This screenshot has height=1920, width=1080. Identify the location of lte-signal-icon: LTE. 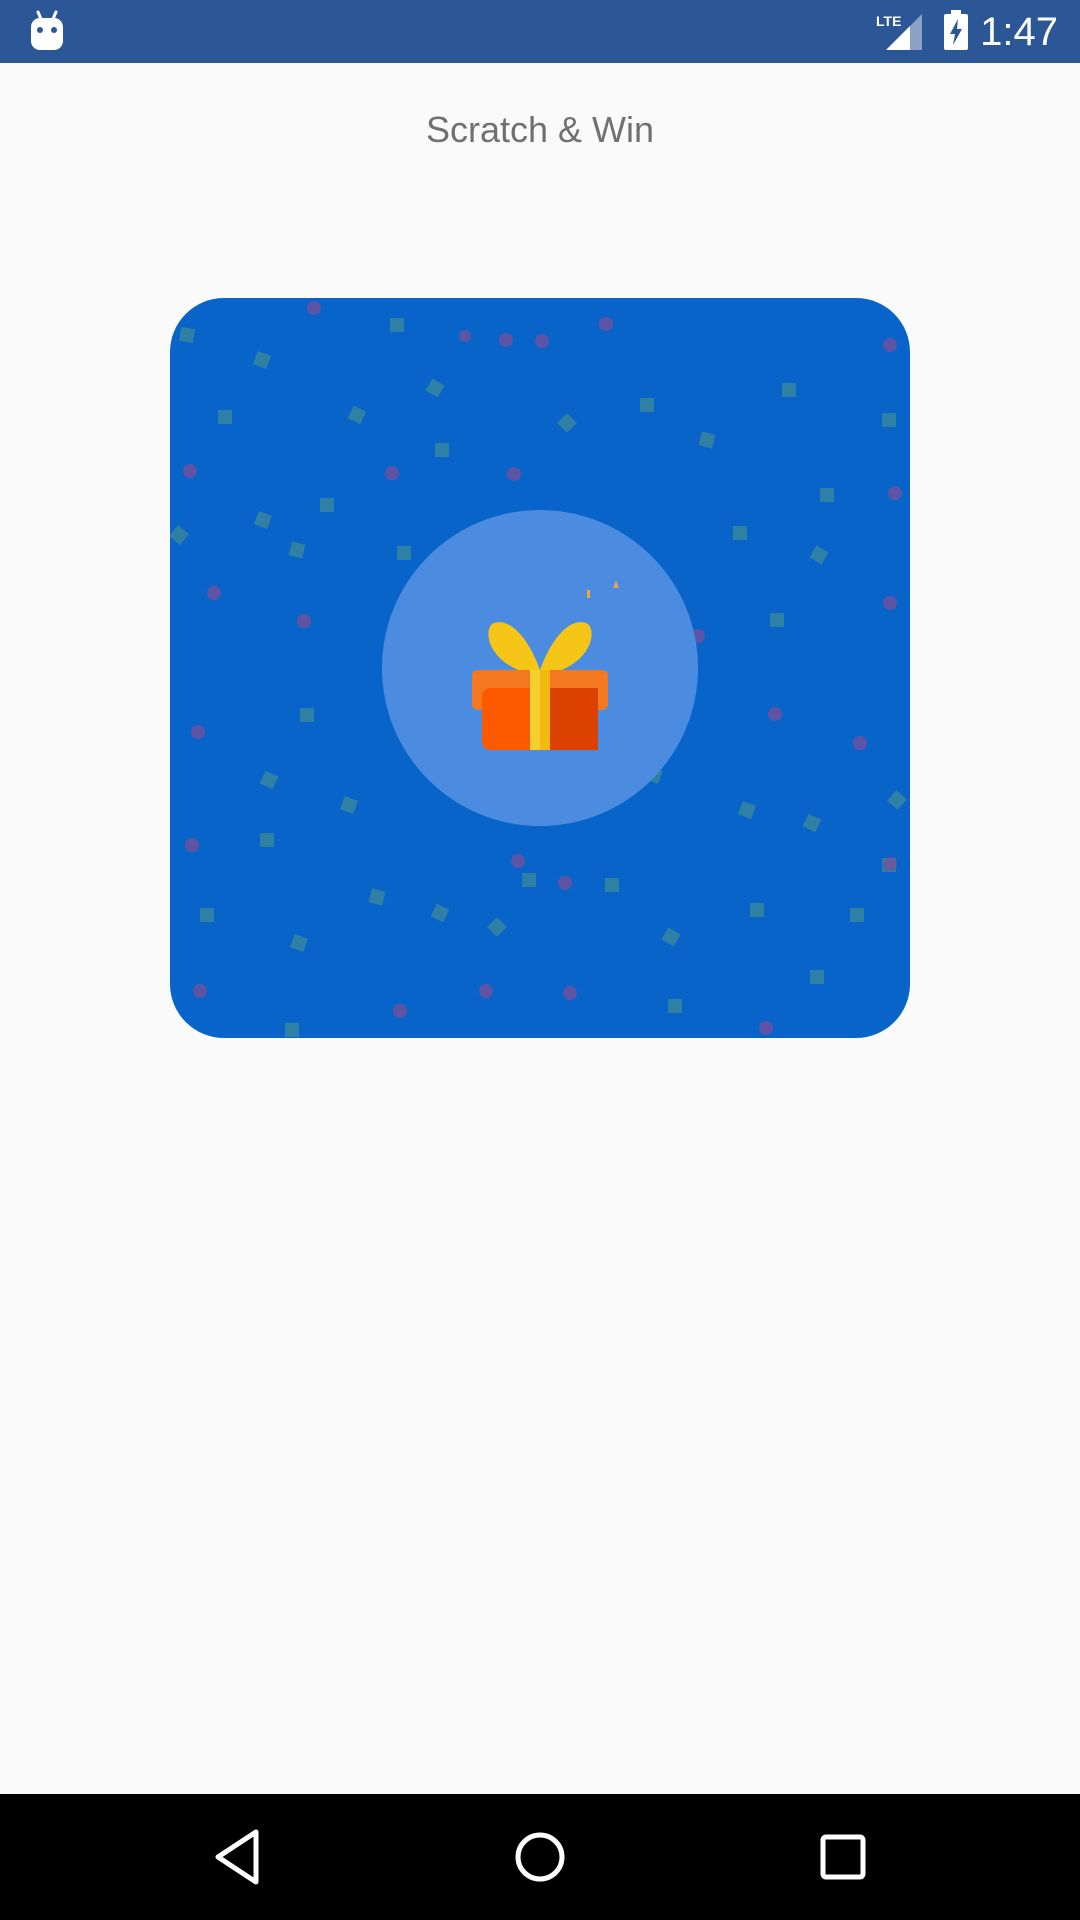
(899, 31).